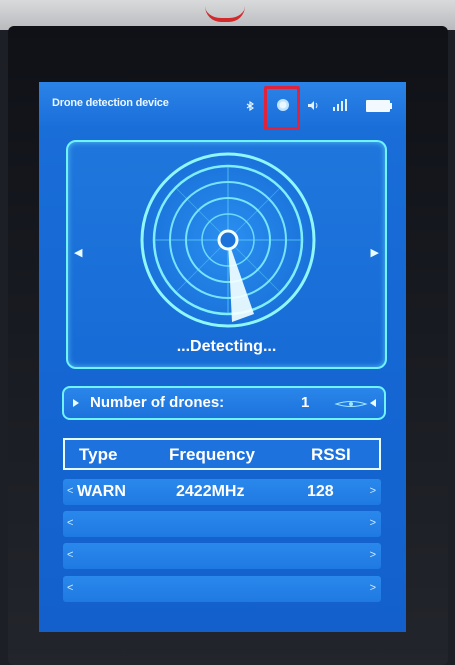 The width and height of the screenshot is (455, 665). What do you see at coordinates (212, 454) in the screenshot?
I see `header-frequency: Frequency` at bounding box center [212, 454].